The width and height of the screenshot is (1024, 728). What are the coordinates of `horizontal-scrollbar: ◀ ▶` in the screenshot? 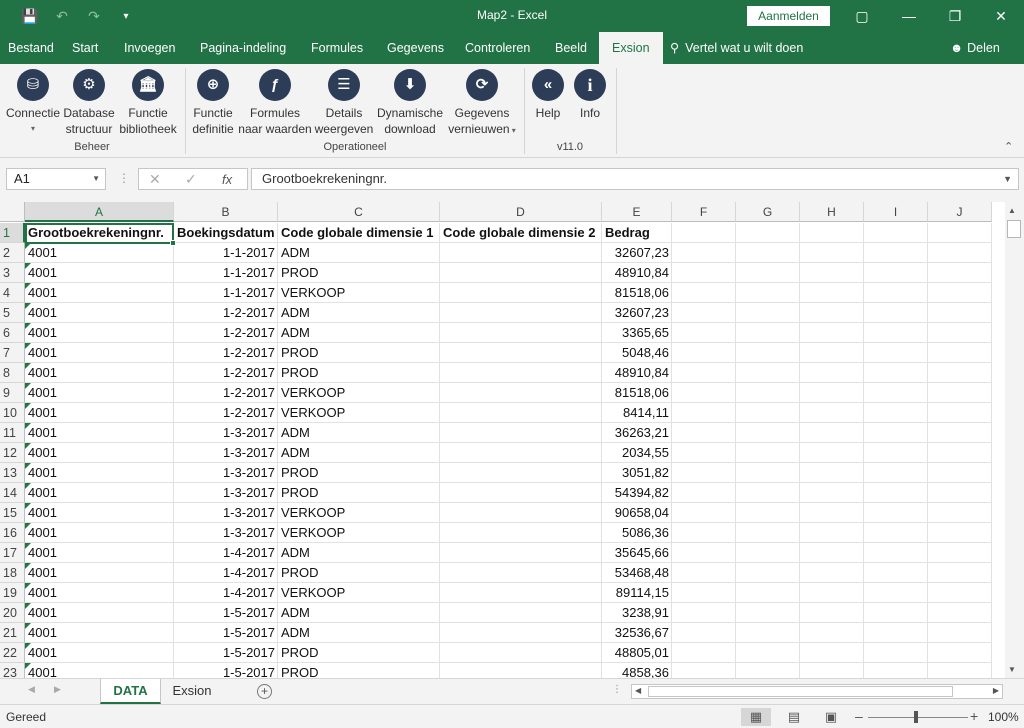 It's located at (817, 691).